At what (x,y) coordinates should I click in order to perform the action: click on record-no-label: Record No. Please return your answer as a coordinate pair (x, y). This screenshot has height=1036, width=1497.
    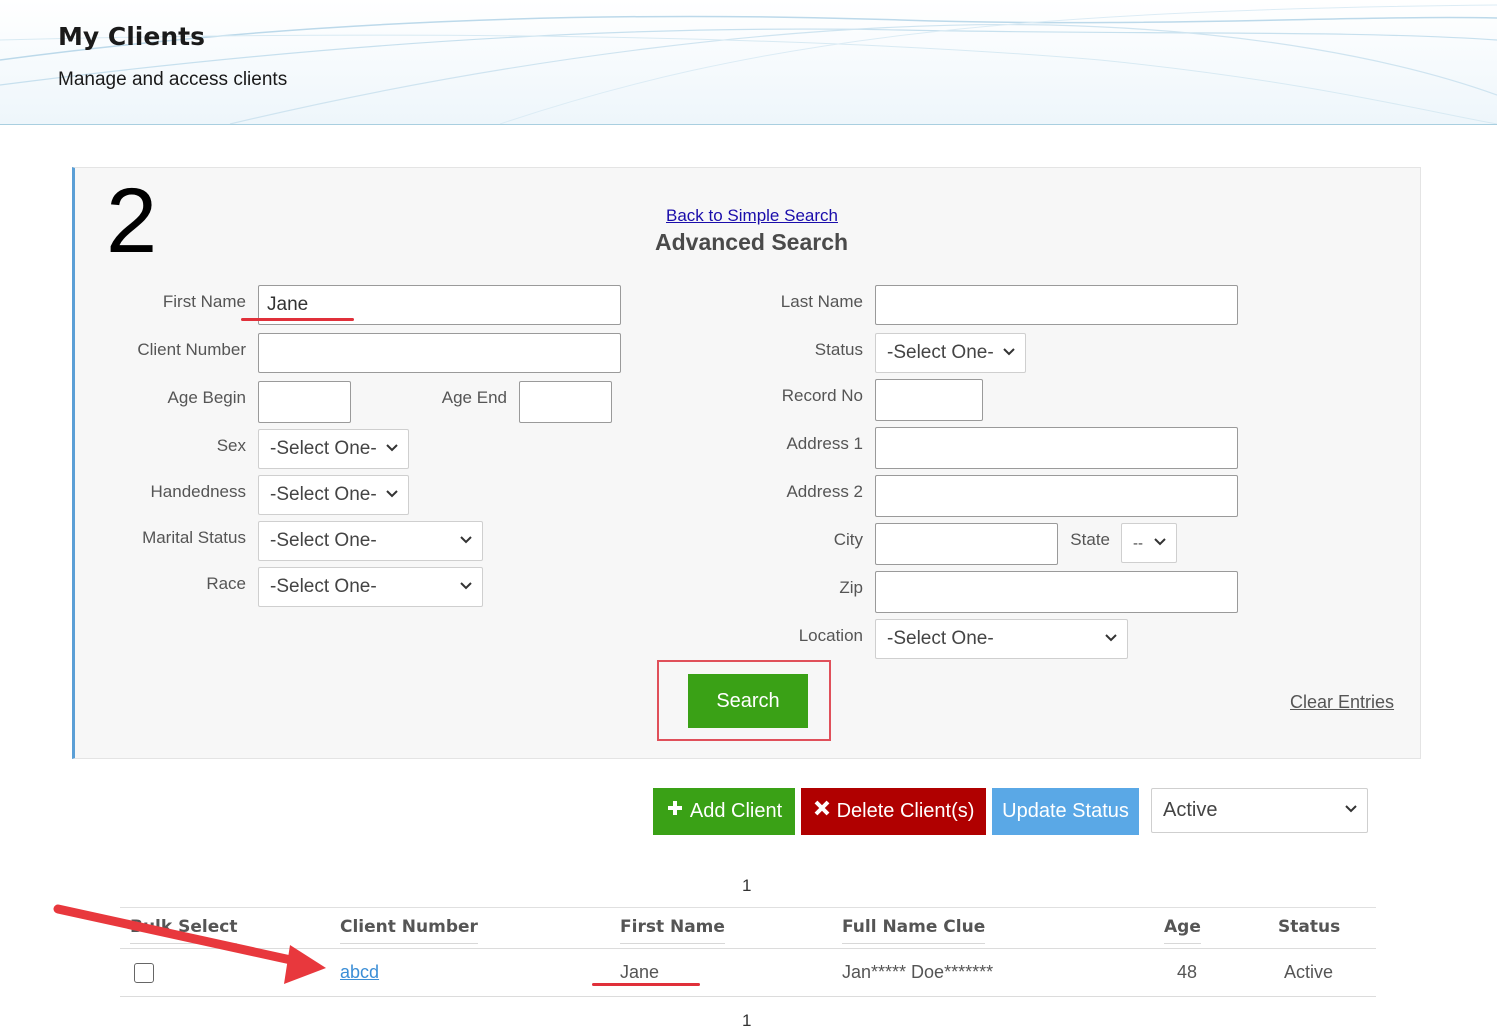
    Looking at the image, I should click on (822, 395).